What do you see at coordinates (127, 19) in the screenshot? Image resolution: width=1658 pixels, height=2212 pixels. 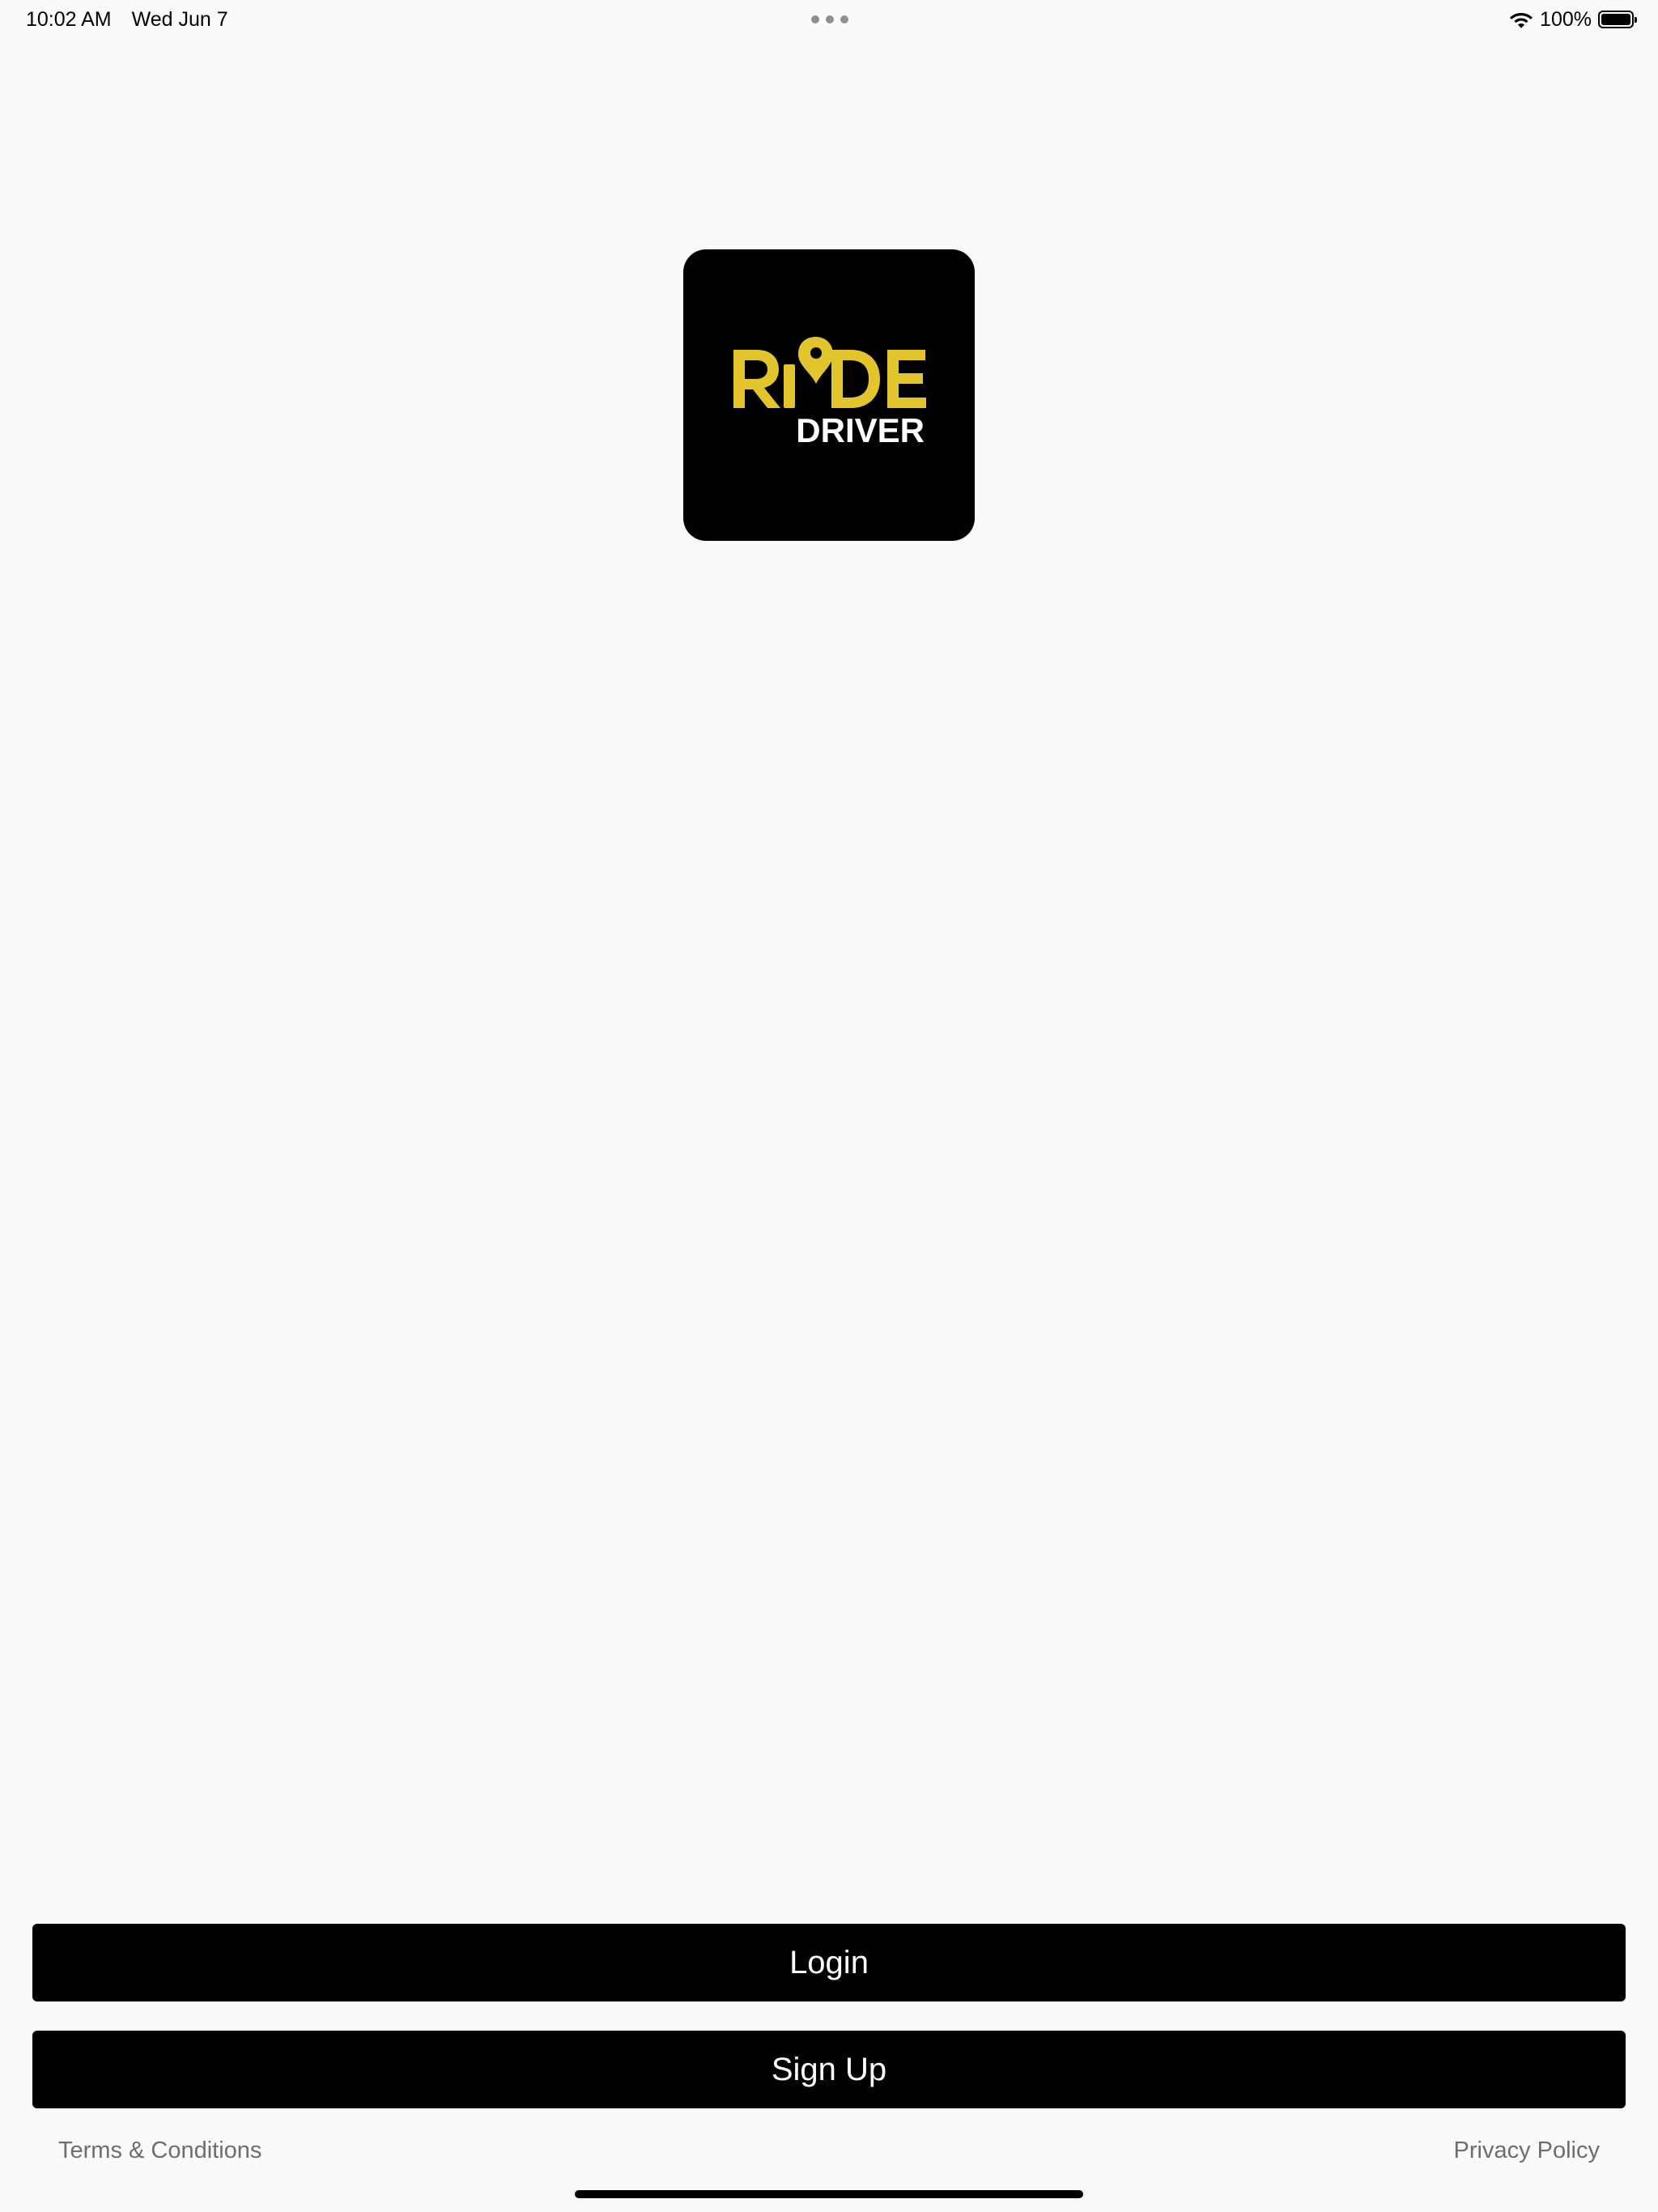 I see `status-time-date: 10:02 AM Wed Jun 7` at bounding box center [127, 19].